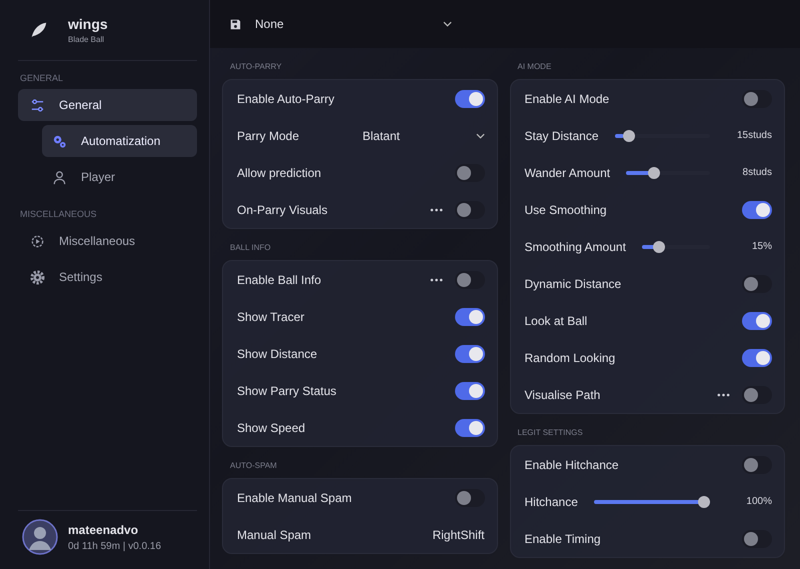 The width and height of the screenshot is (800, 569). Describe the element at coordinates (279, 279) in the screenshot. I see `setting-label: Enable Ball Info` at that location.